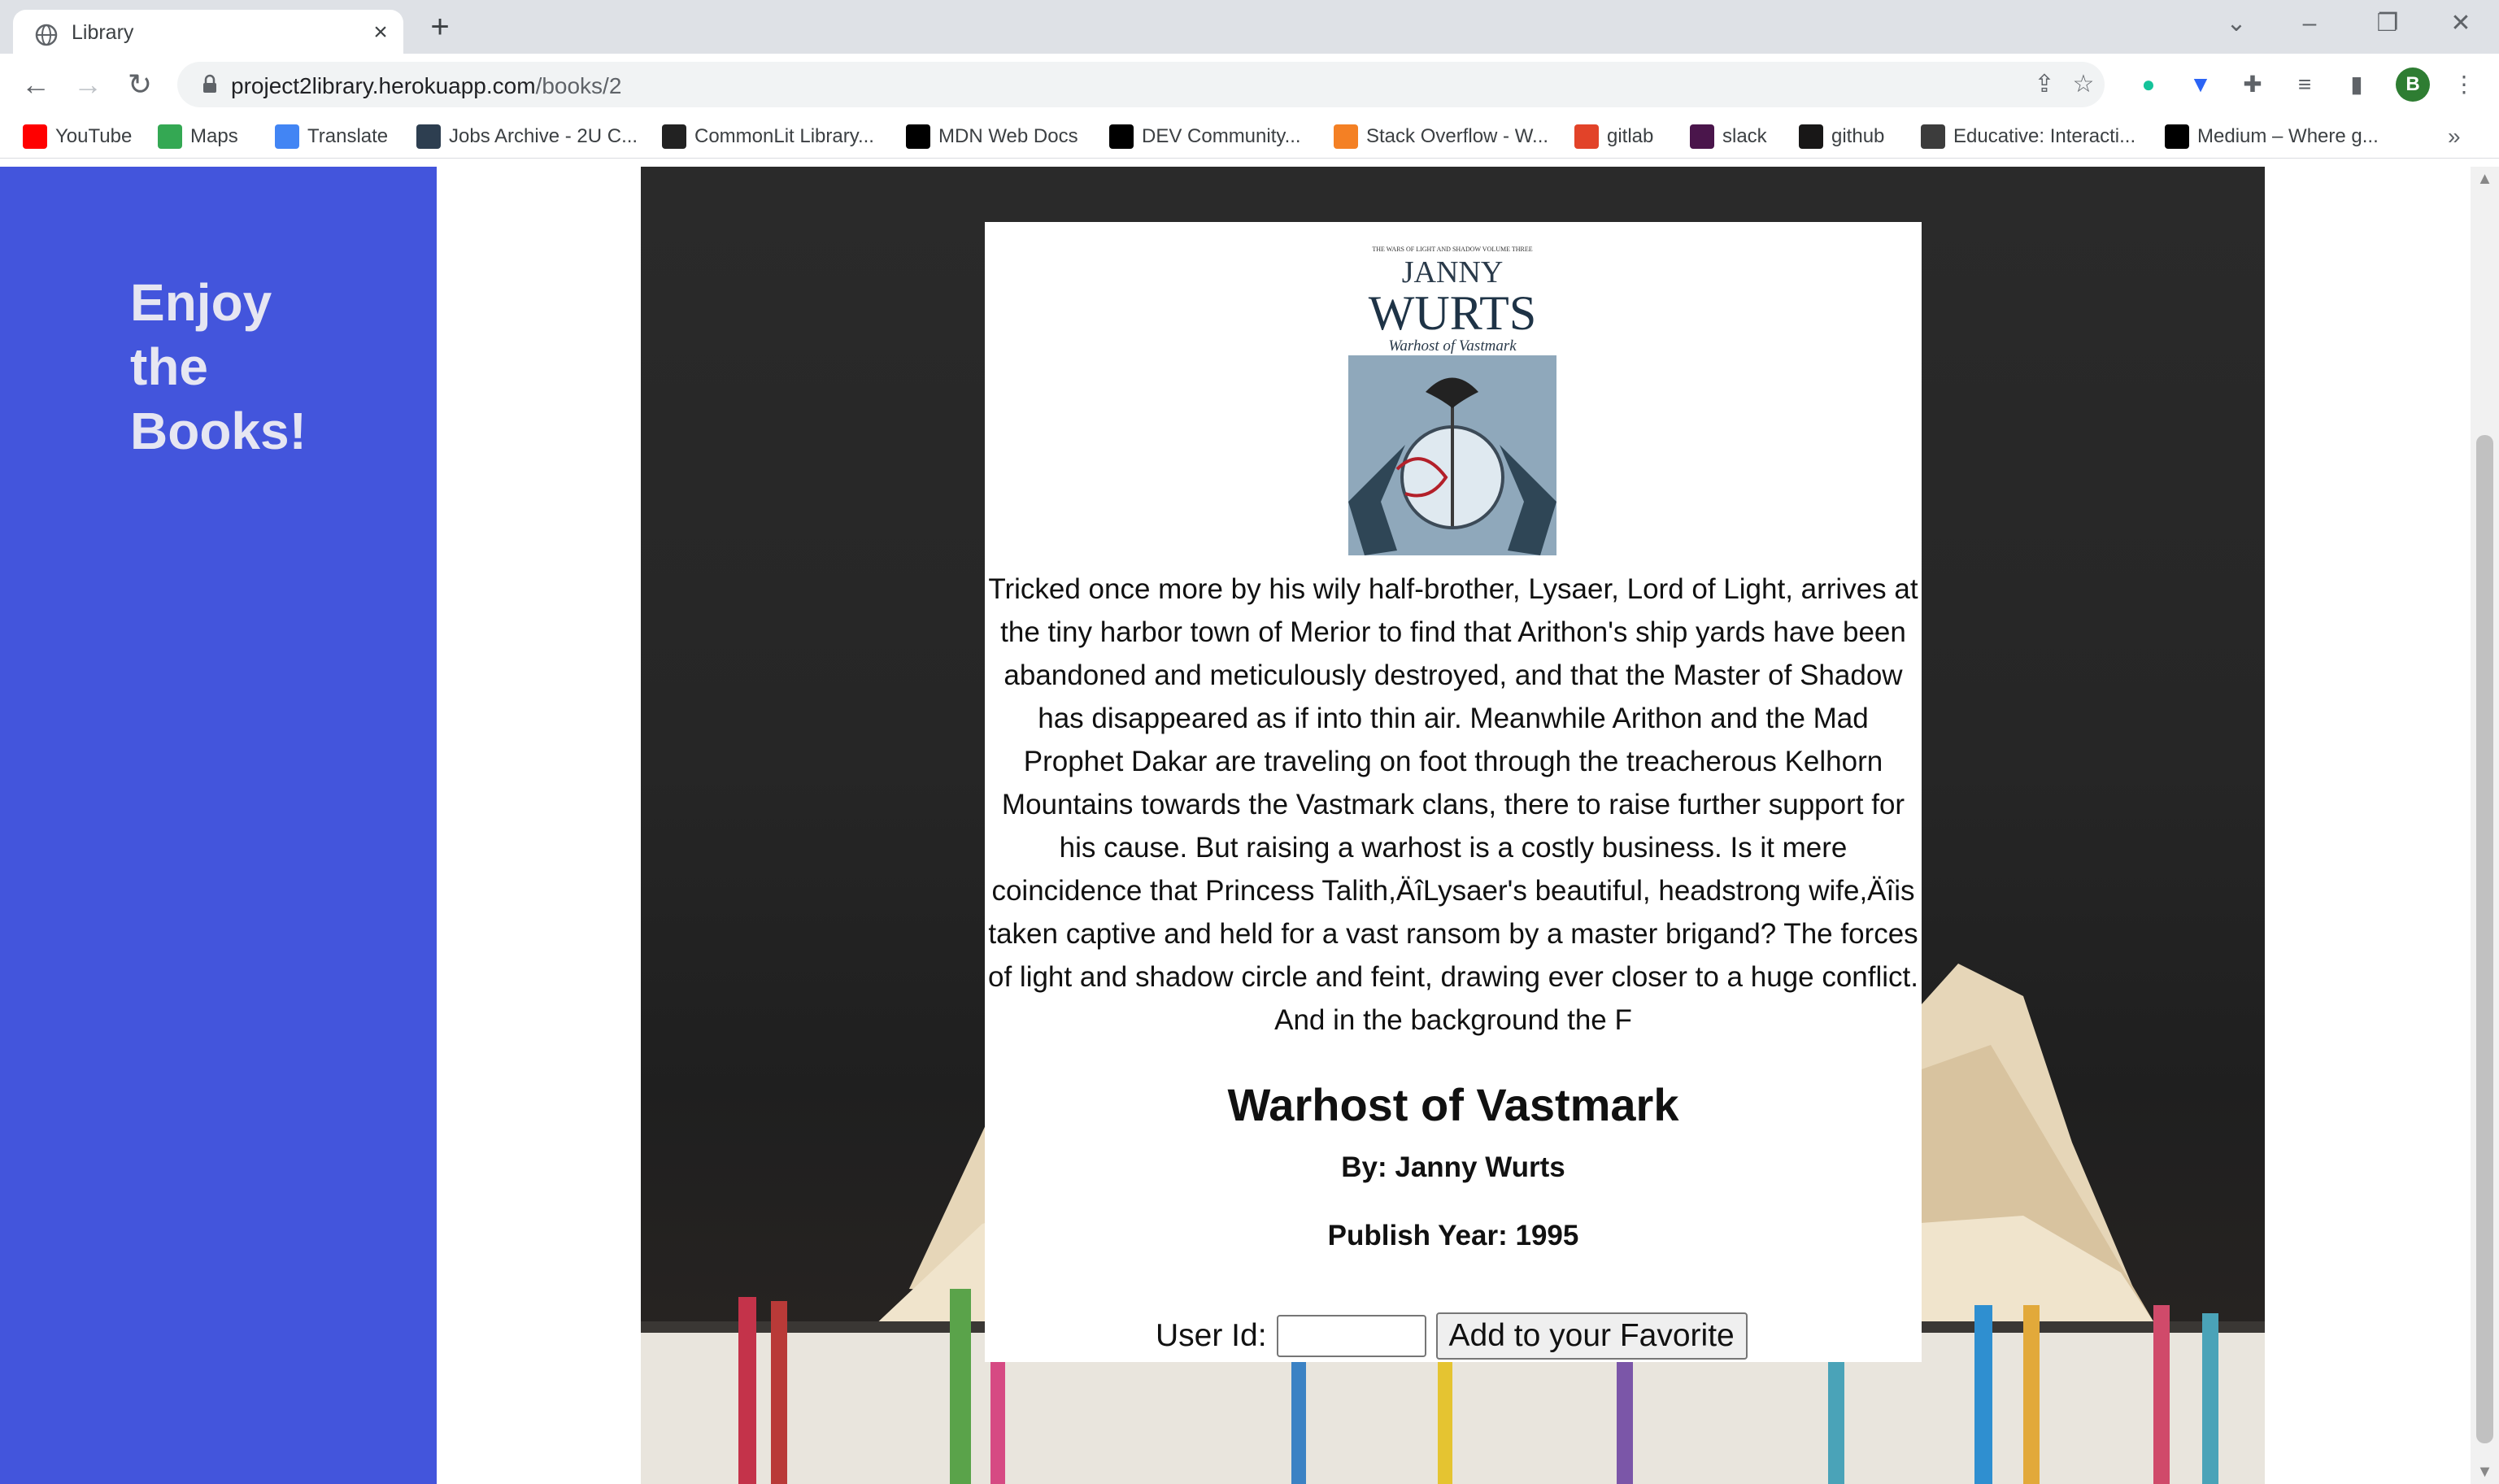 This screenshot has width=2499, height=1484. What do you see at coordinates (1702, 136) in the screenshot?
I see `slack-icon` at bounding box center [1702, 136].